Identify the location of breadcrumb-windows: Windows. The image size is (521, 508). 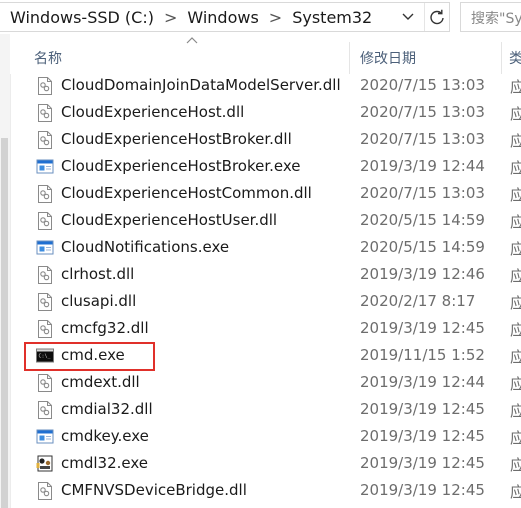
(222, 17).